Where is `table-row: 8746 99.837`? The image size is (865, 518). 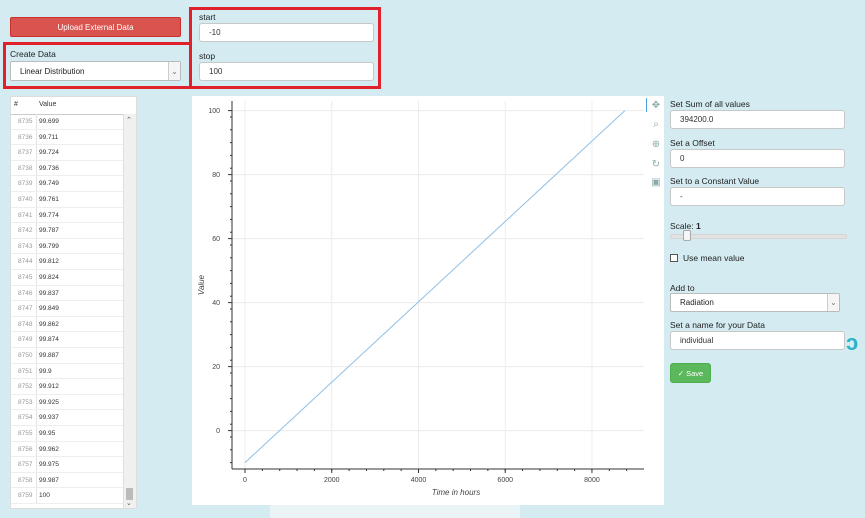 table-row: 8746 99.837 is located at coordinates (68, 293).